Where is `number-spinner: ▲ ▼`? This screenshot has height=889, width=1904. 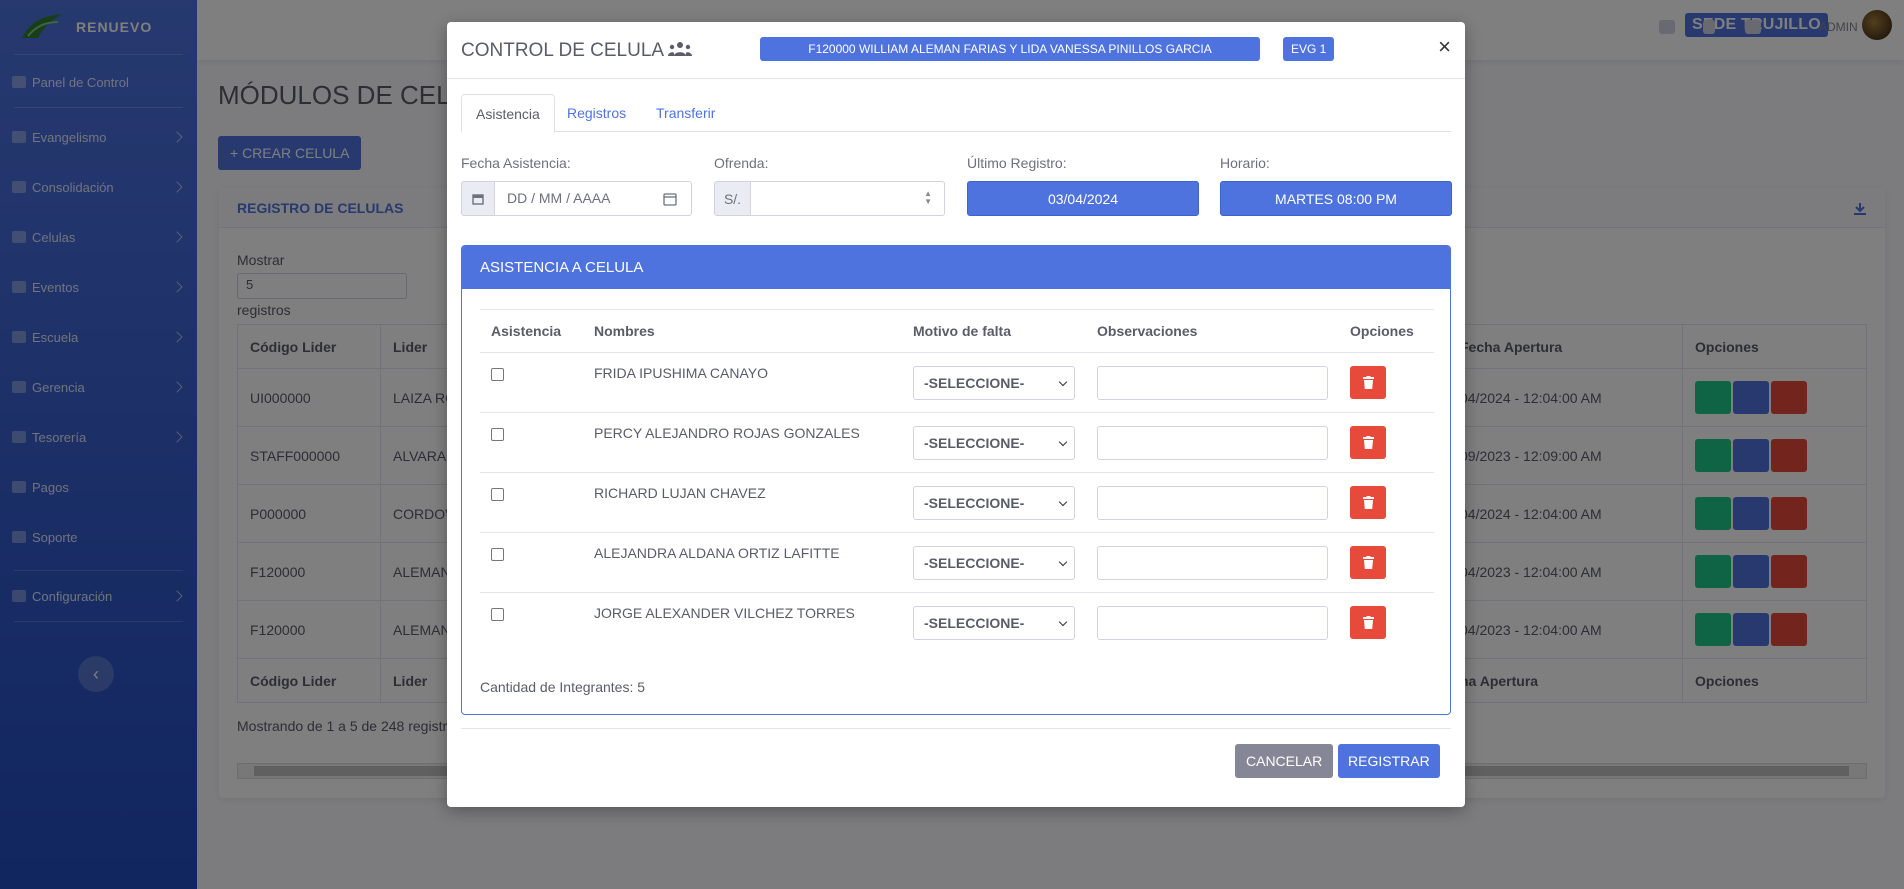
number-spinner: ▲ ▼ is located at coordinates (928, 198).